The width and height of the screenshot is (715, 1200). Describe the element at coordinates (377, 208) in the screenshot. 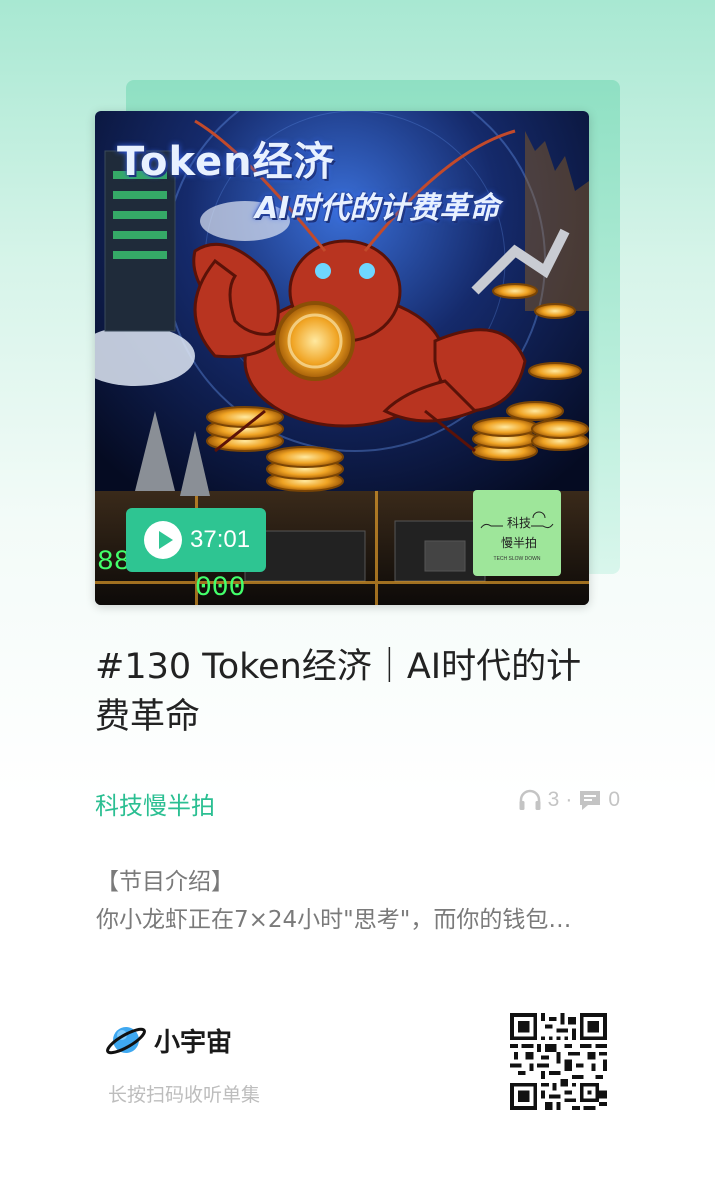

I see `cover-subtitle: AI时代的计费革命` at that location.